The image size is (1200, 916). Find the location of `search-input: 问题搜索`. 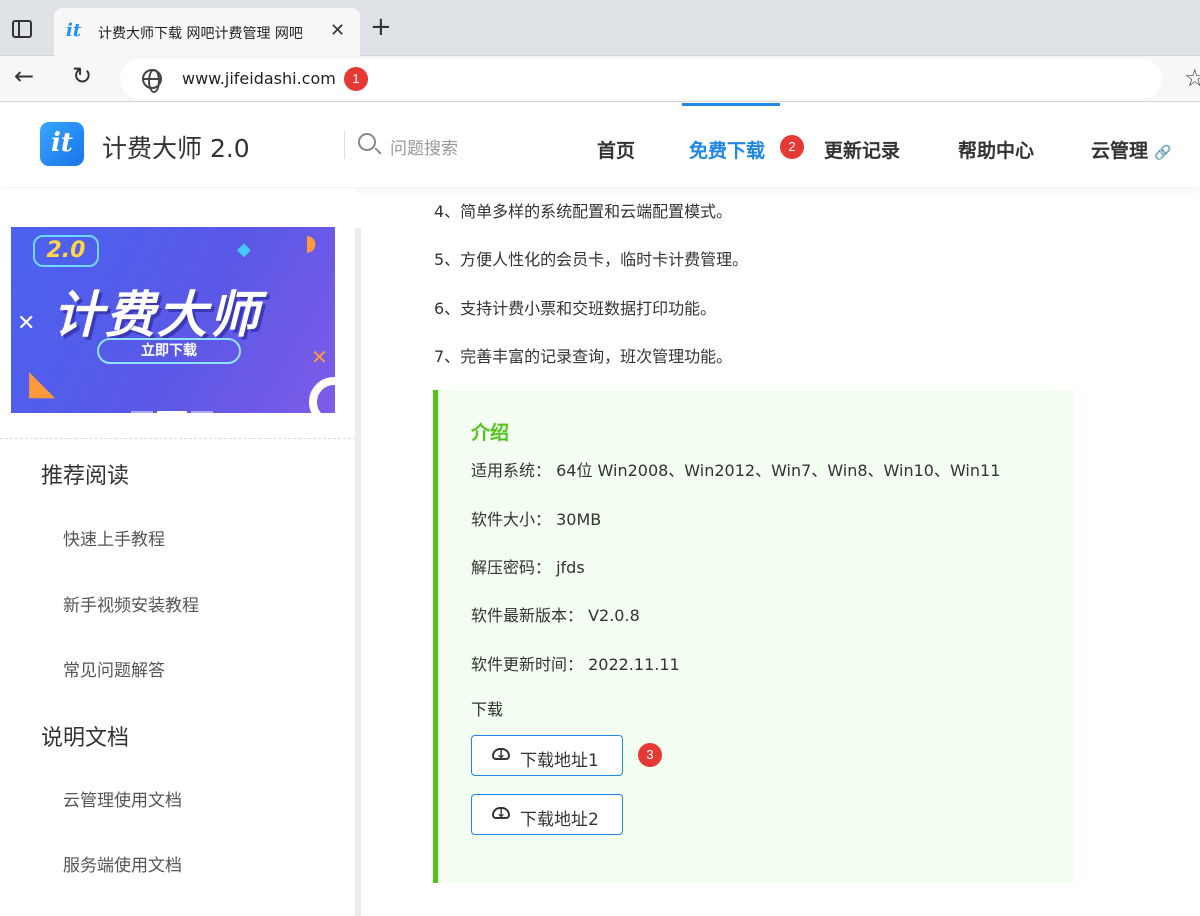

search-input: 问题搜索 is located at coordinates (424, 146).